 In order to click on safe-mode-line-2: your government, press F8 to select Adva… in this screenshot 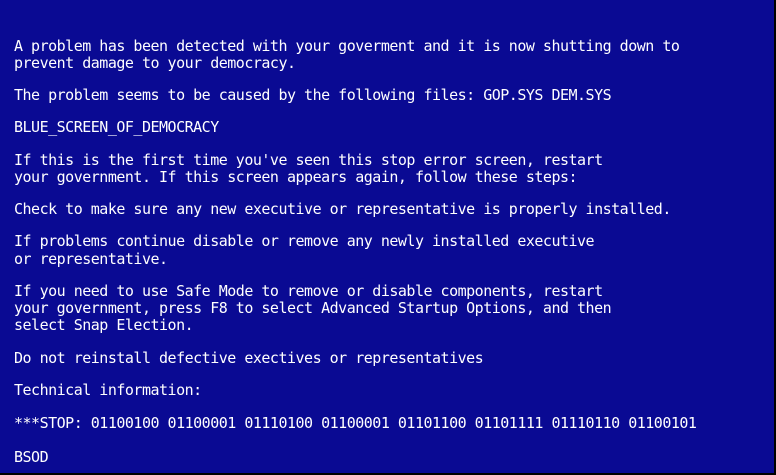, I will do `click(313, 308)`.